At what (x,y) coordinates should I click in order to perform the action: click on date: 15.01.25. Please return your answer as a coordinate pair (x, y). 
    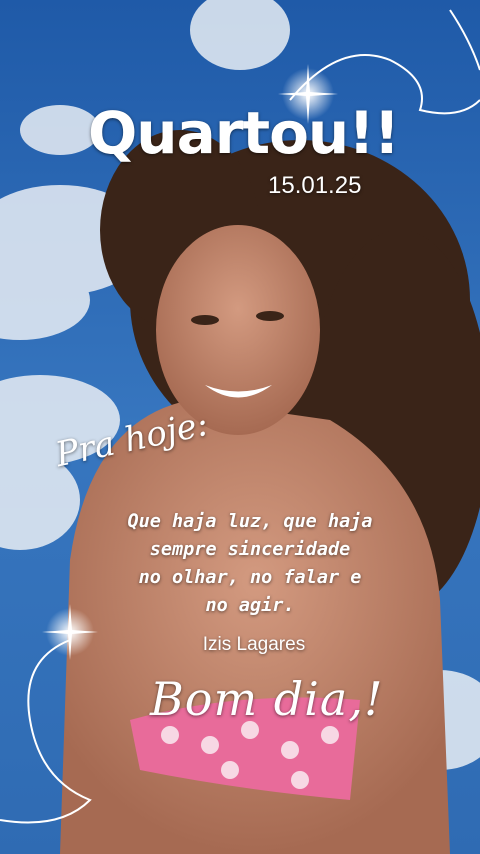
    Looking at the image, I should click on (315, 185).